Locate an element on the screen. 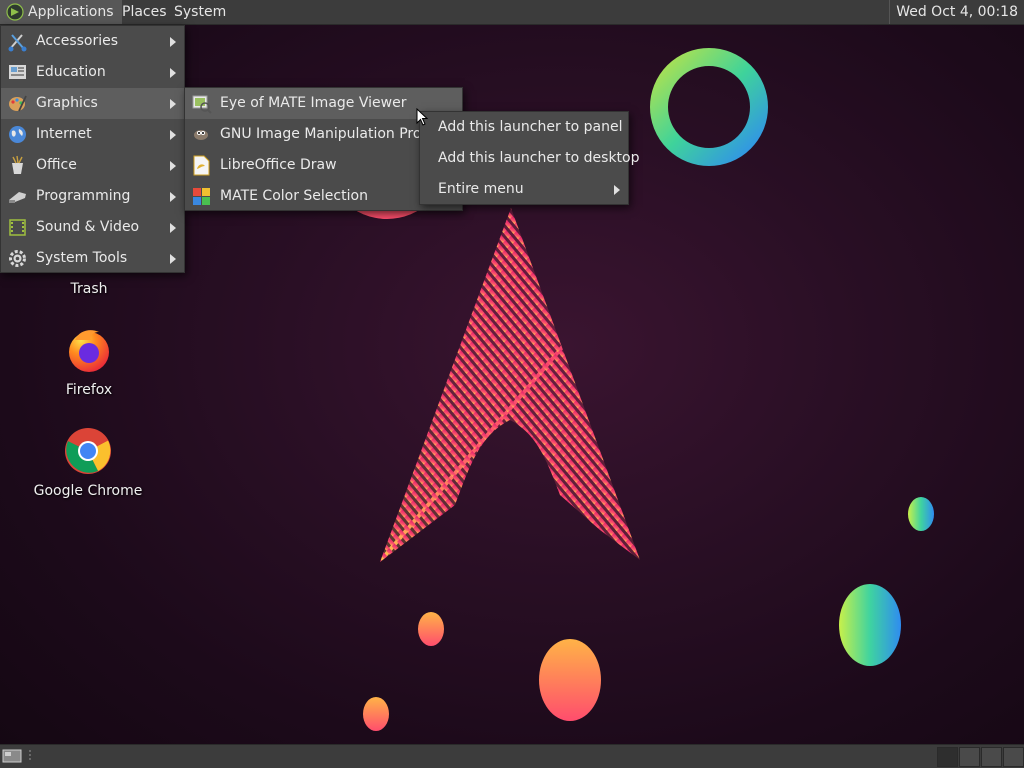 The height and width of the screenshot is (768, 1024). menu-item-sound-video: Sound & Video is located at coordinates (92, 227).